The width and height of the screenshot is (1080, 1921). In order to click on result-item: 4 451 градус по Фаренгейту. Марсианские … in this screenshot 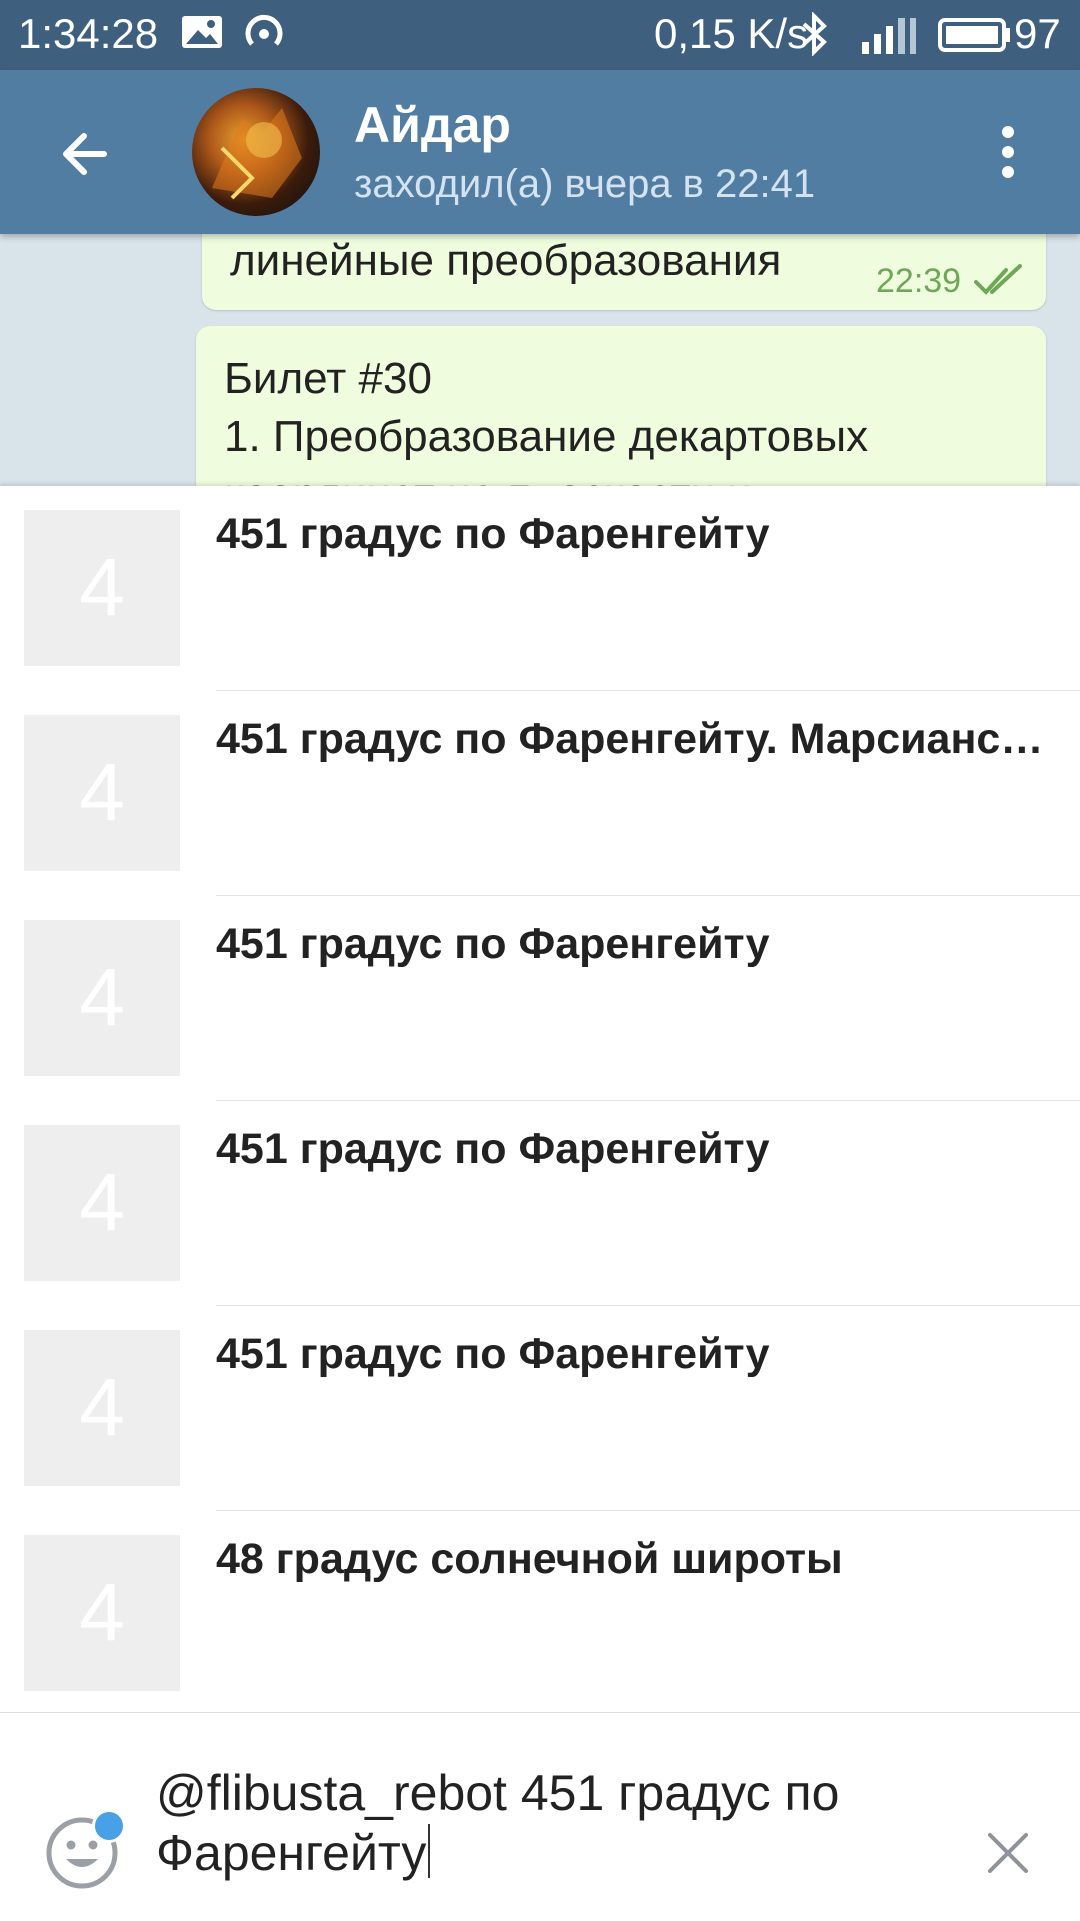, I will do `click(540, 793)`.